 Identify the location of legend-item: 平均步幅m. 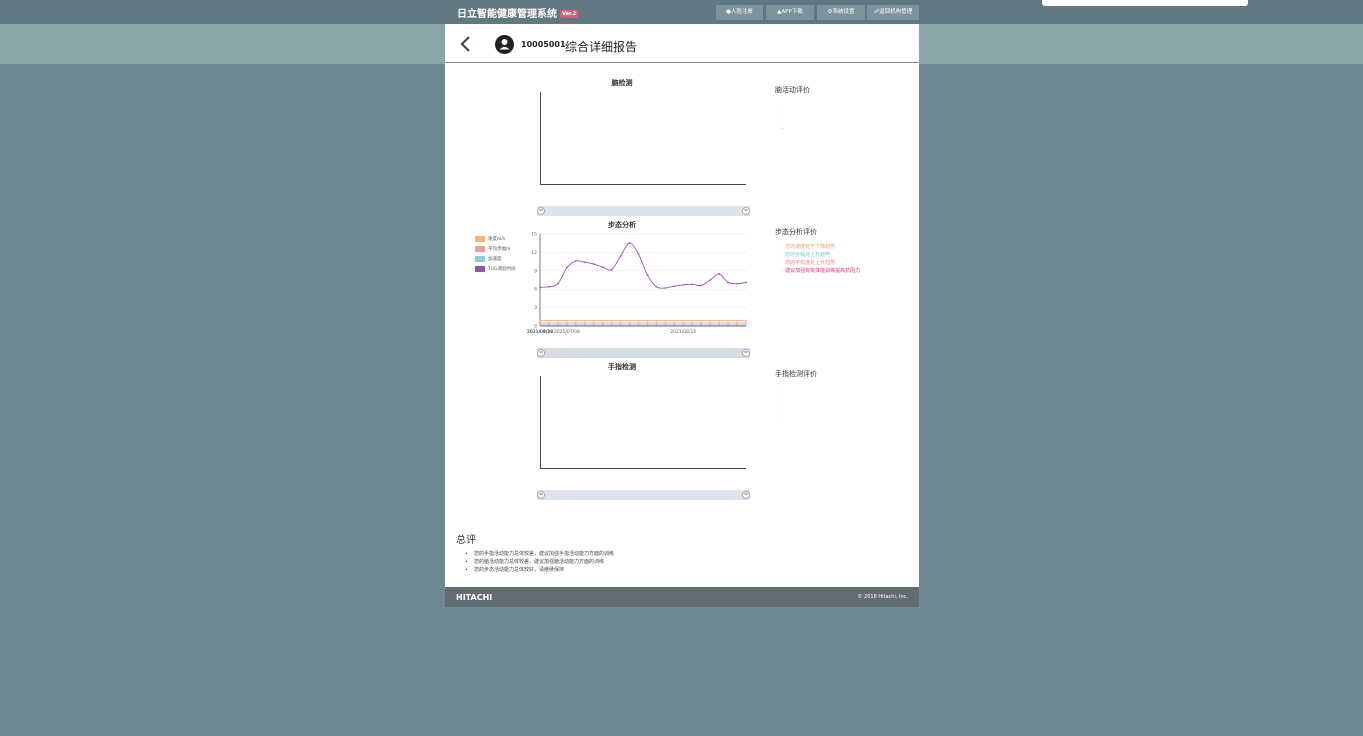
(495, 249).